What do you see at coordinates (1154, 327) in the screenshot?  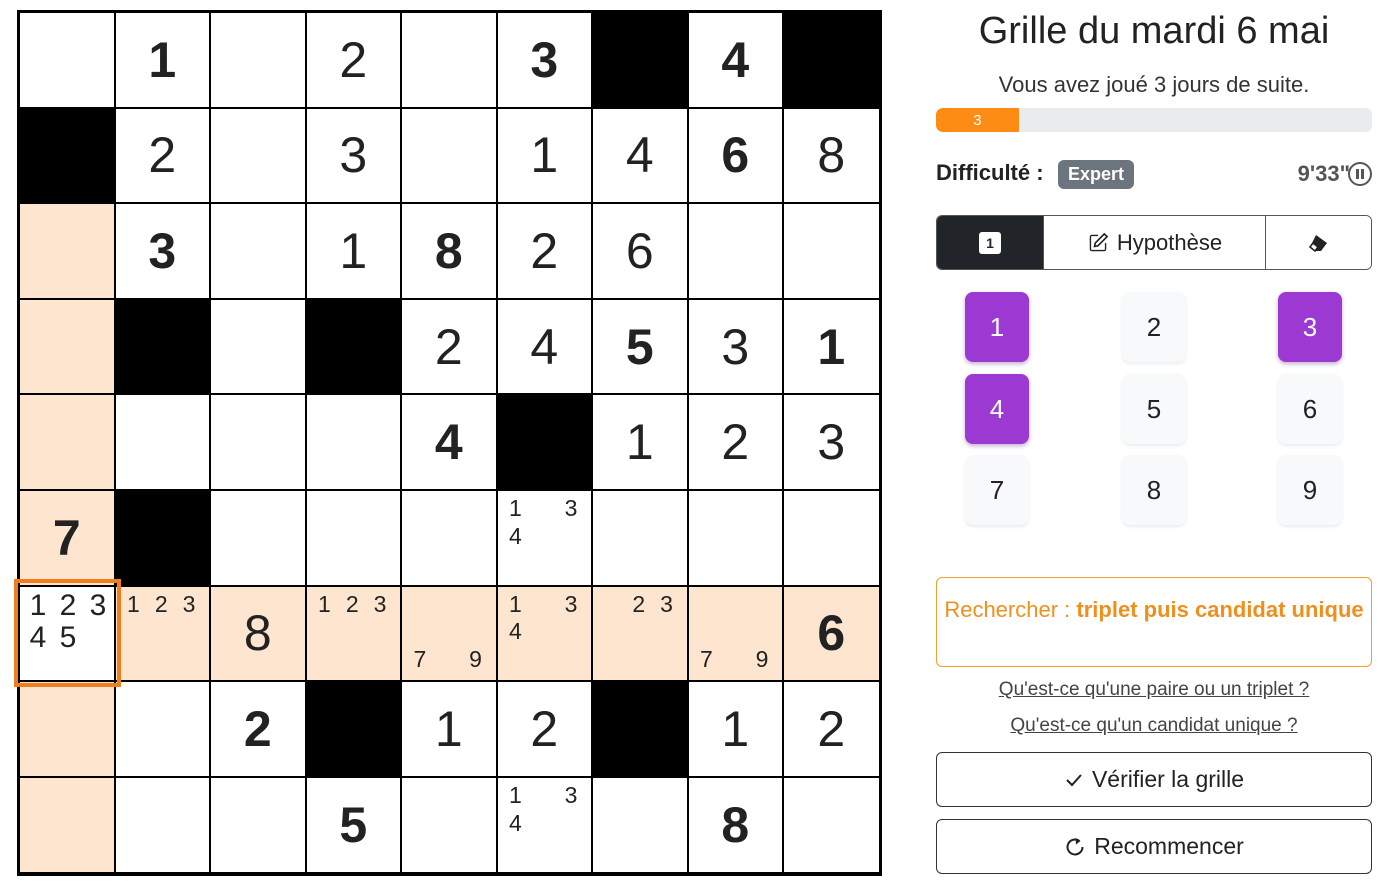 I see `number-button-2: 2` at bounding box center [1154, 327].